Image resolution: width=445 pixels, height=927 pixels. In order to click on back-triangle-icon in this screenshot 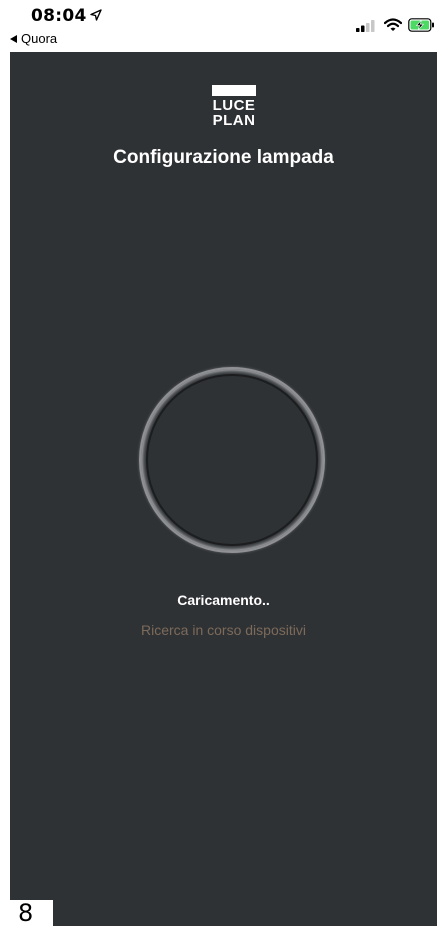, I will do `click(13, 38)`.